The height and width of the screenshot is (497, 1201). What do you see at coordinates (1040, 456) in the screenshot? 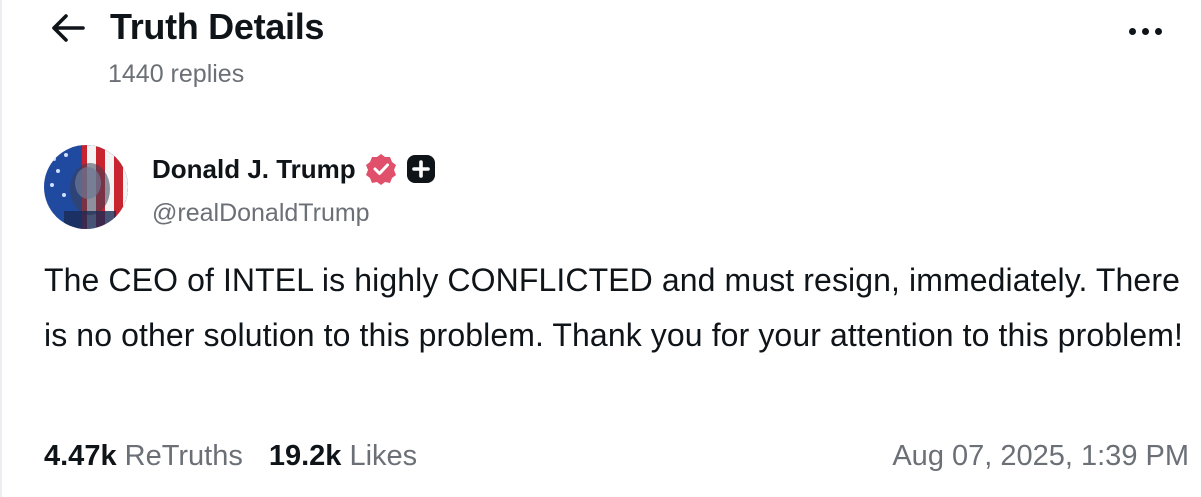
I see `post-timestamp: Aug 07, 2025, 1:39 PM` at bounding box center [1040, 456].